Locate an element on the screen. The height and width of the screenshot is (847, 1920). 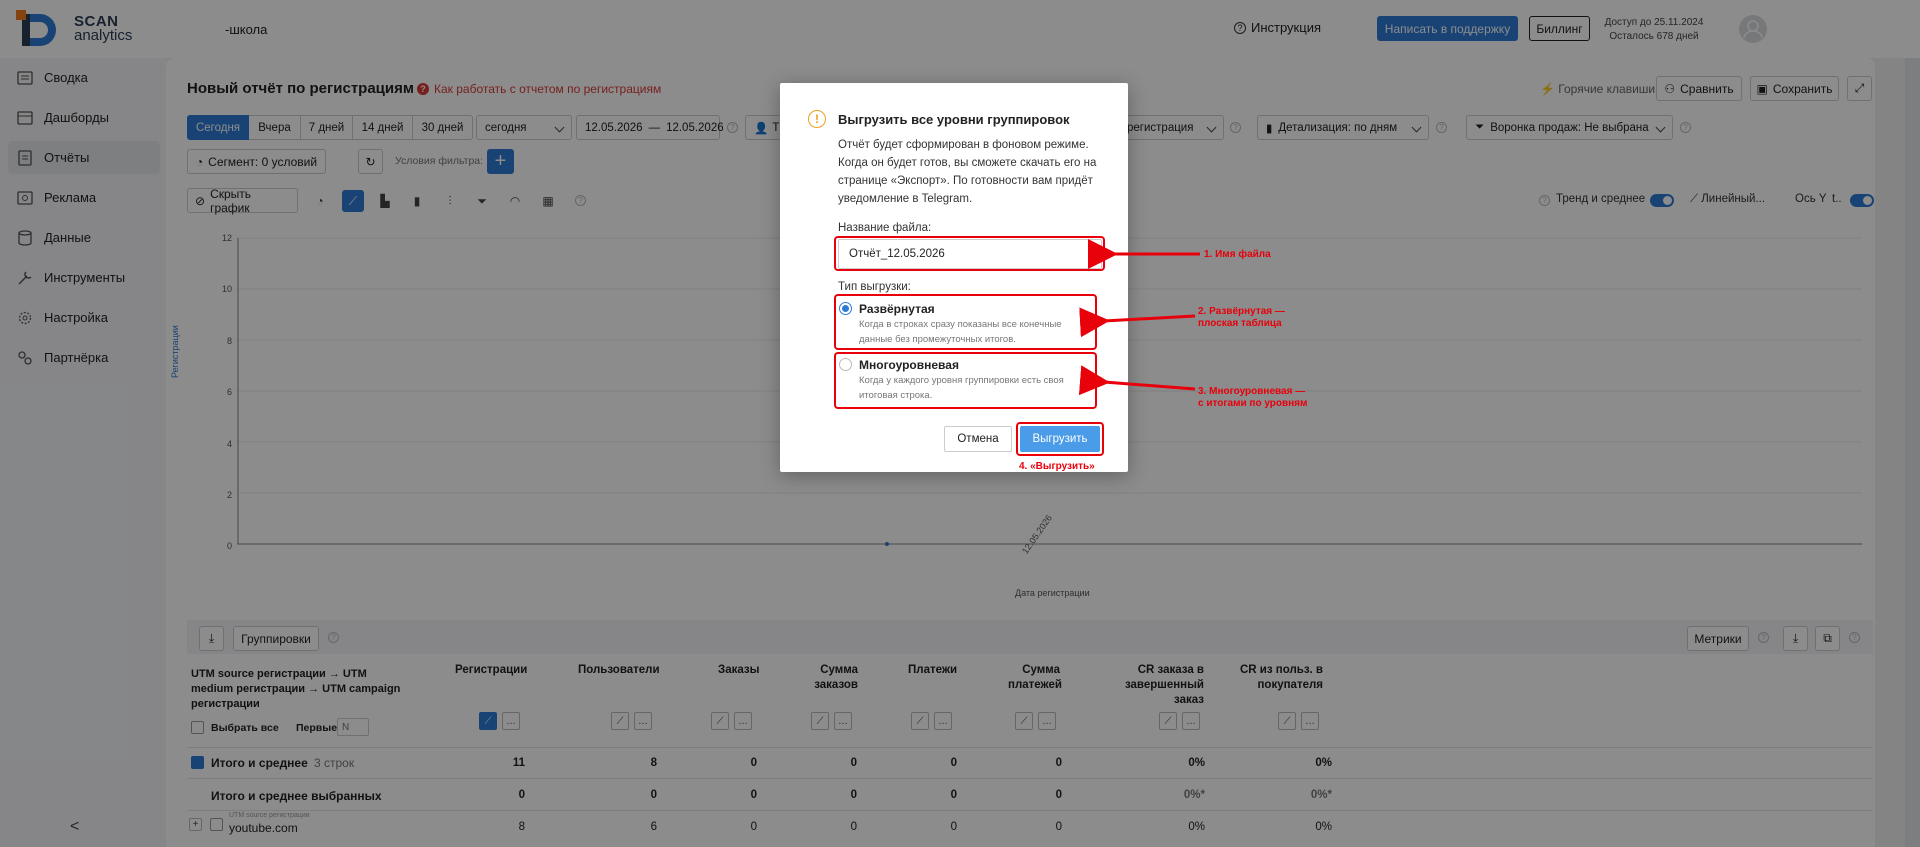
annotation-1: 1. Имя файла is located at coordinates (1237, 254).